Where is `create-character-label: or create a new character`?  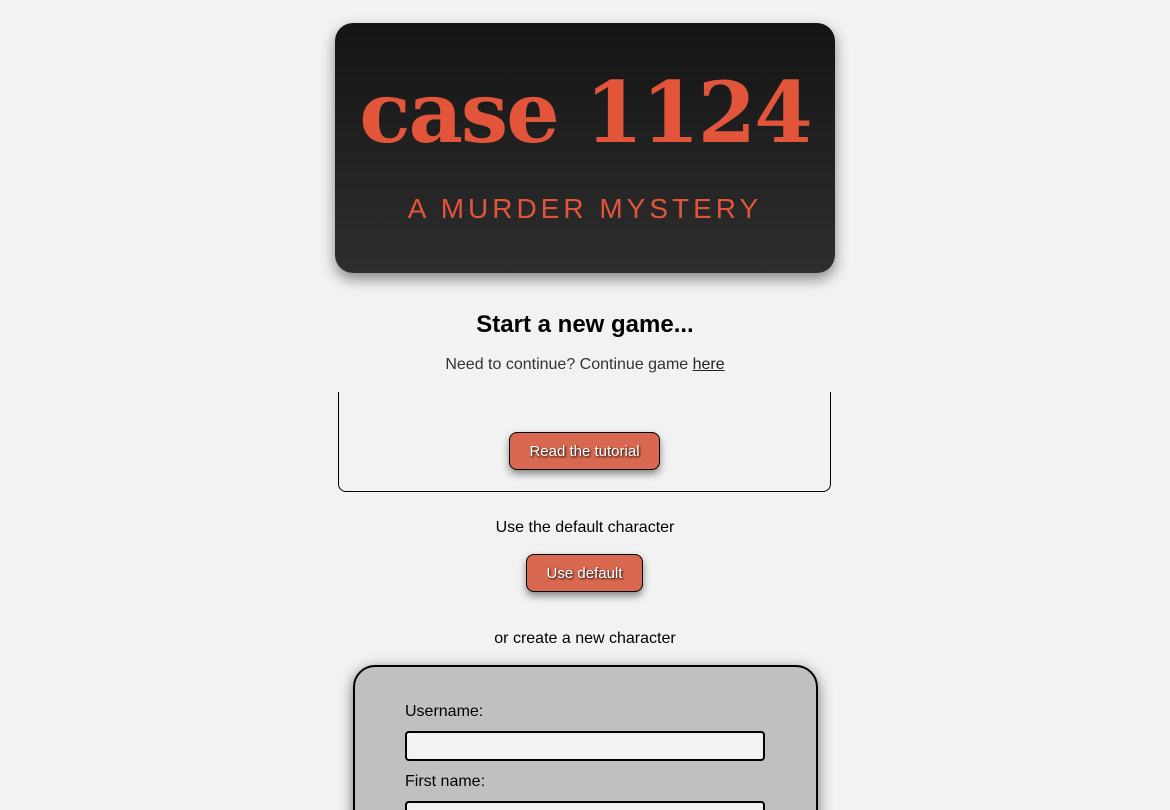
create-character-label: or create a new character is located at coordinates (585, 638).